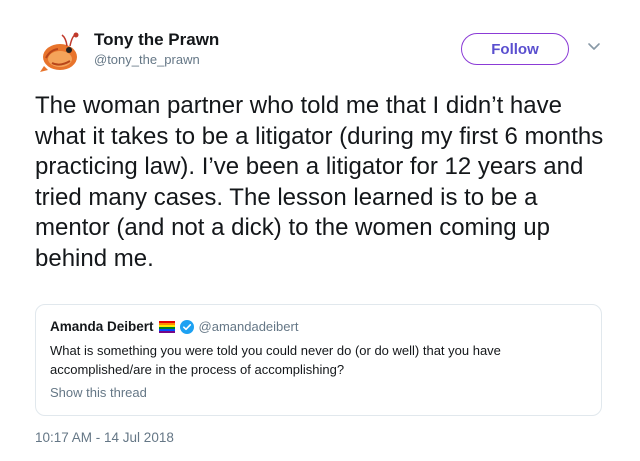  Describe the element at coordinates (594, 46) in the screenshot. I see `chevron-down-icon` at that location.